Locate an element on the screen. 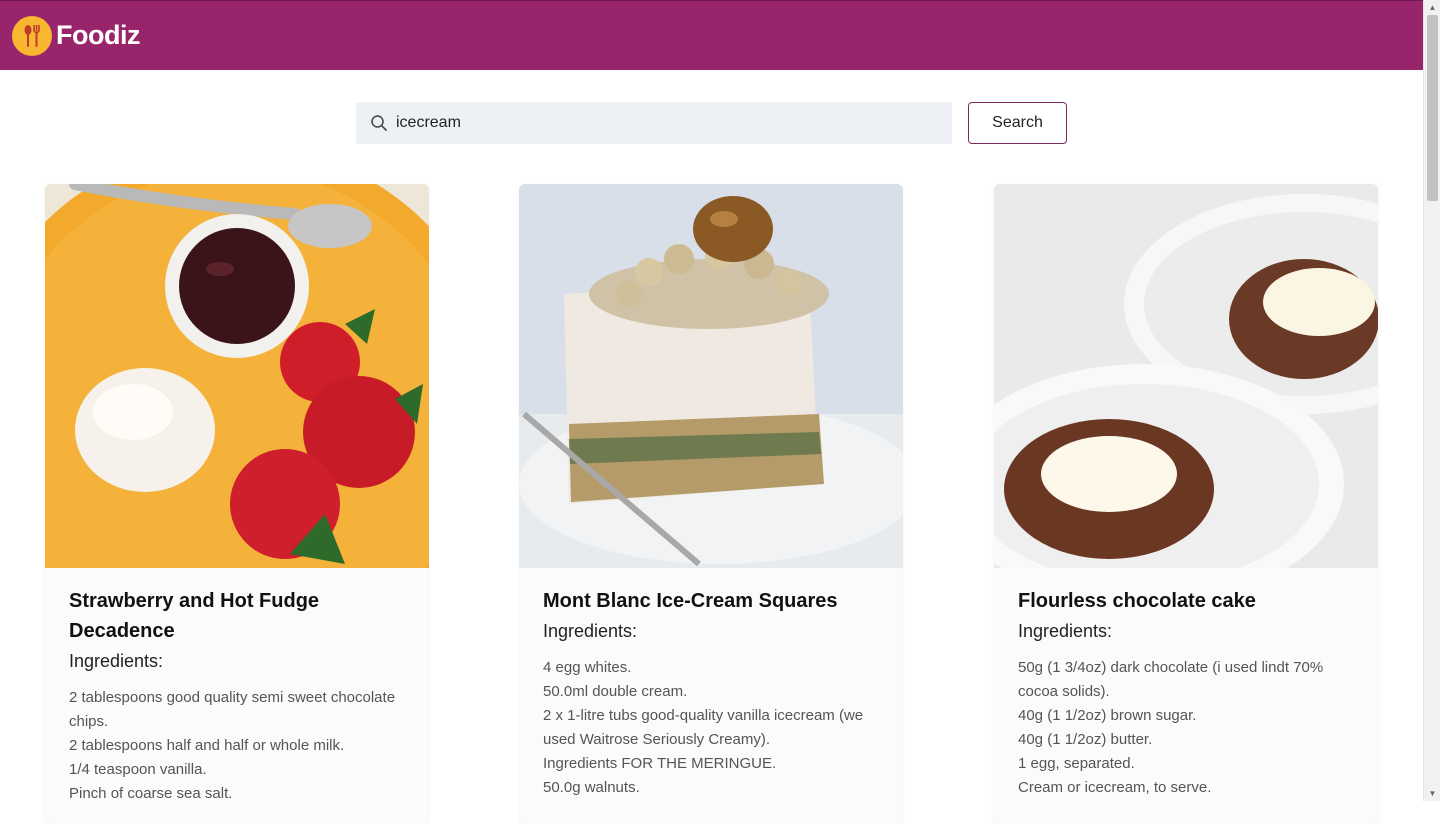  recipe-title: Strawberry and Hot Fudge Decadence is located at coordinates (237, 616).